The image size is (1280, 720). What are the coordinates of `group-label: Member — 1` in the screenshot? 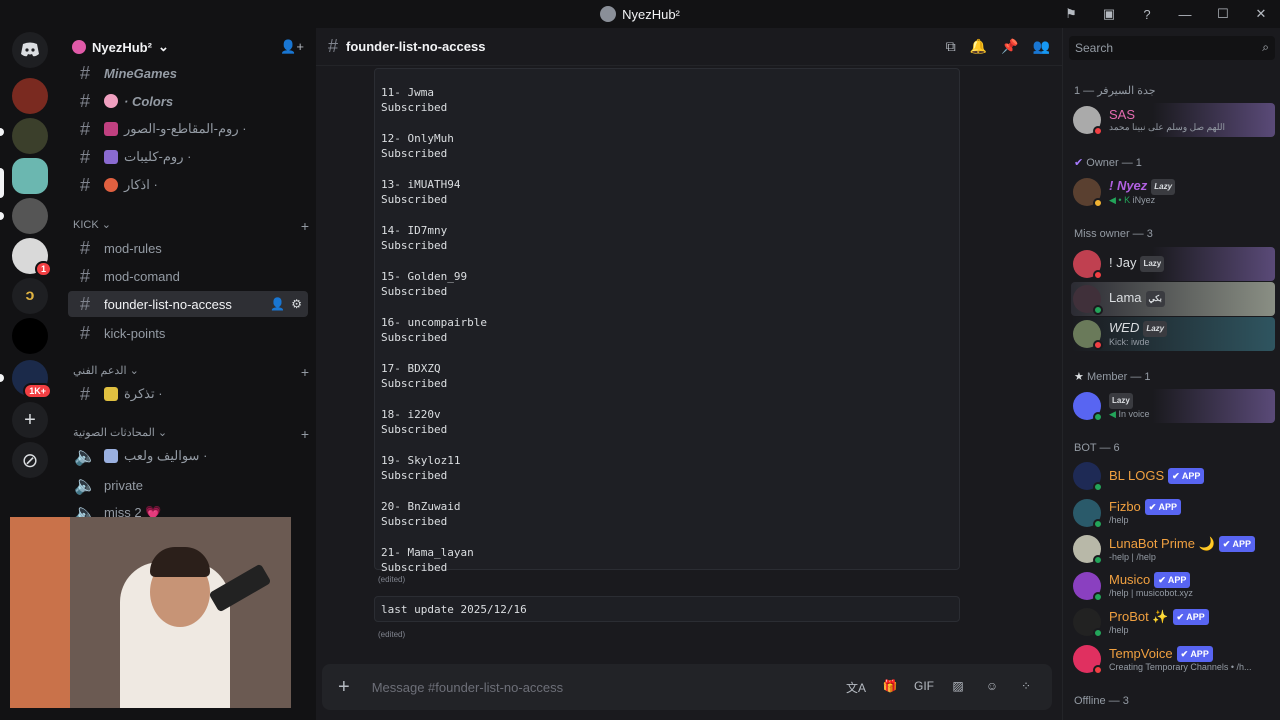 It's located at (1118, 377).